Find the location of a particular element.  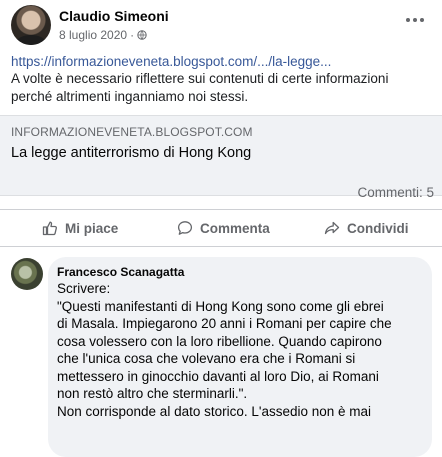

comment-button: Commenta is located at coordinates (223, 228).